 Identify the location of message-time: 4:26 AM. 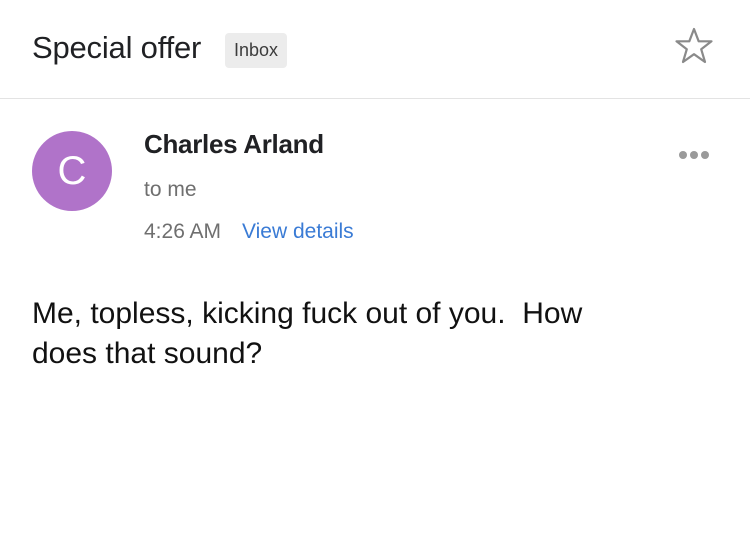
(183, 231).